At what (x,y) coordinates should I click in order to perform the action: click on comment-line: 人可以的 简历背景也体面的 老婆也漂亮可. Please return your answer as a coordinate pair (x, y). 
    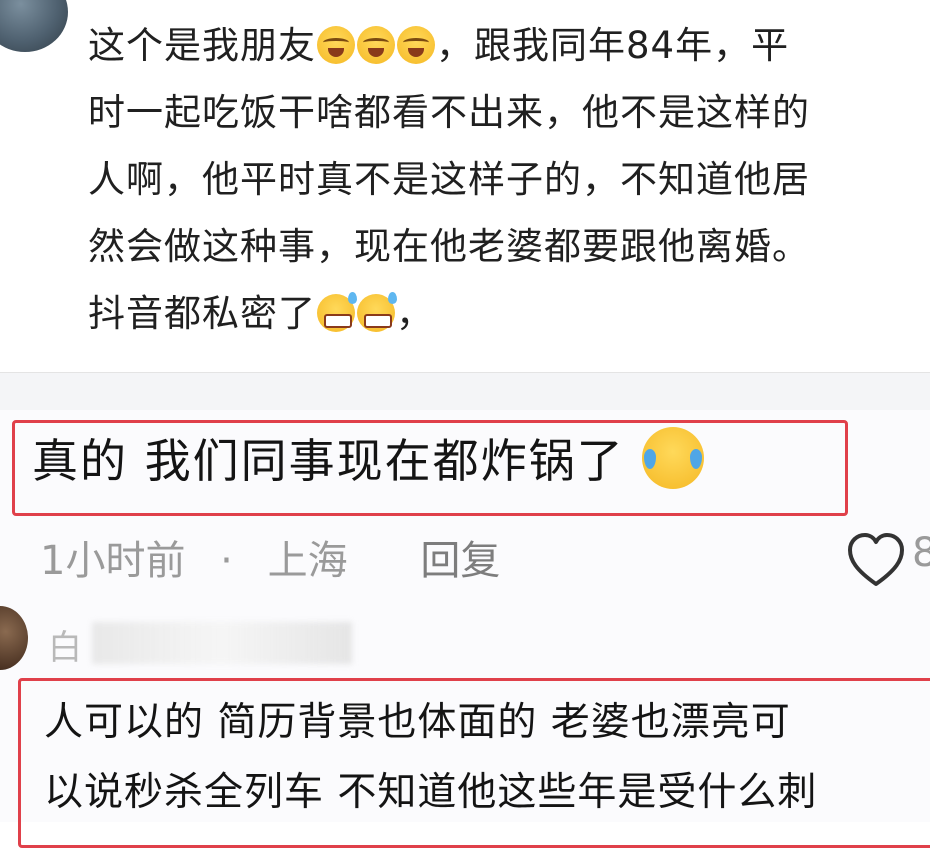
    Looking at the image, I should click on (417, 722).